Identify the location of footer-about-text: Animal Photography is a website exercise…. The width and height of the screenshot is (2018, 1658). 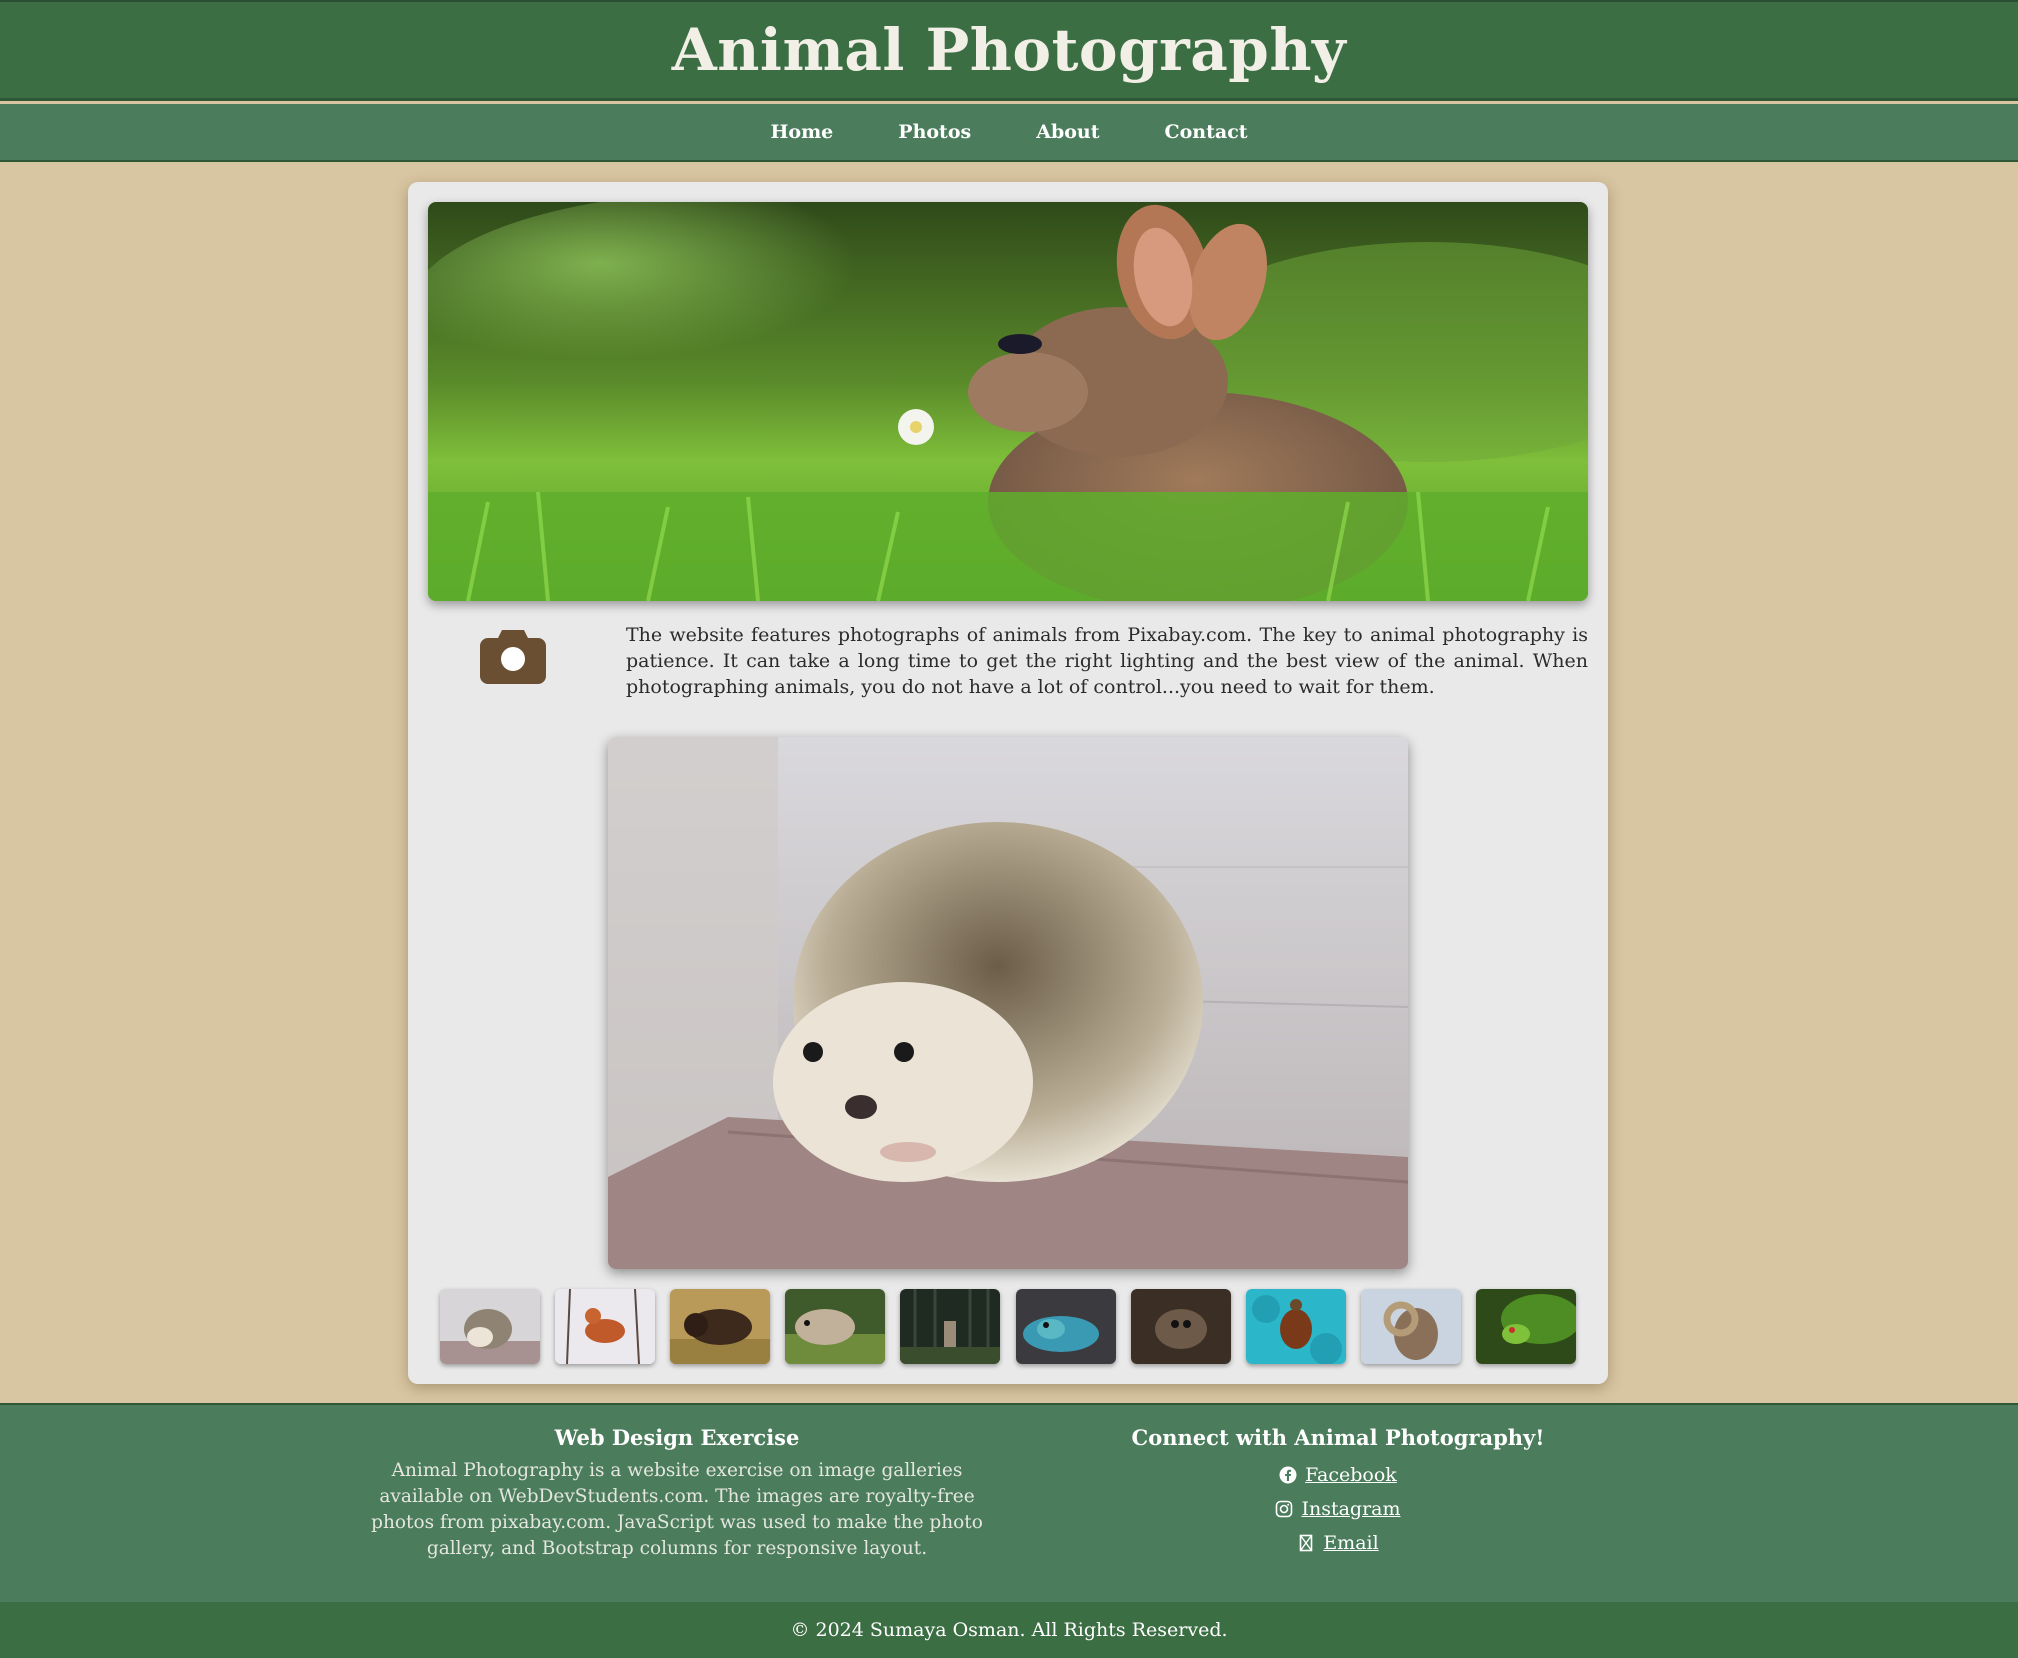
(677, 1509).